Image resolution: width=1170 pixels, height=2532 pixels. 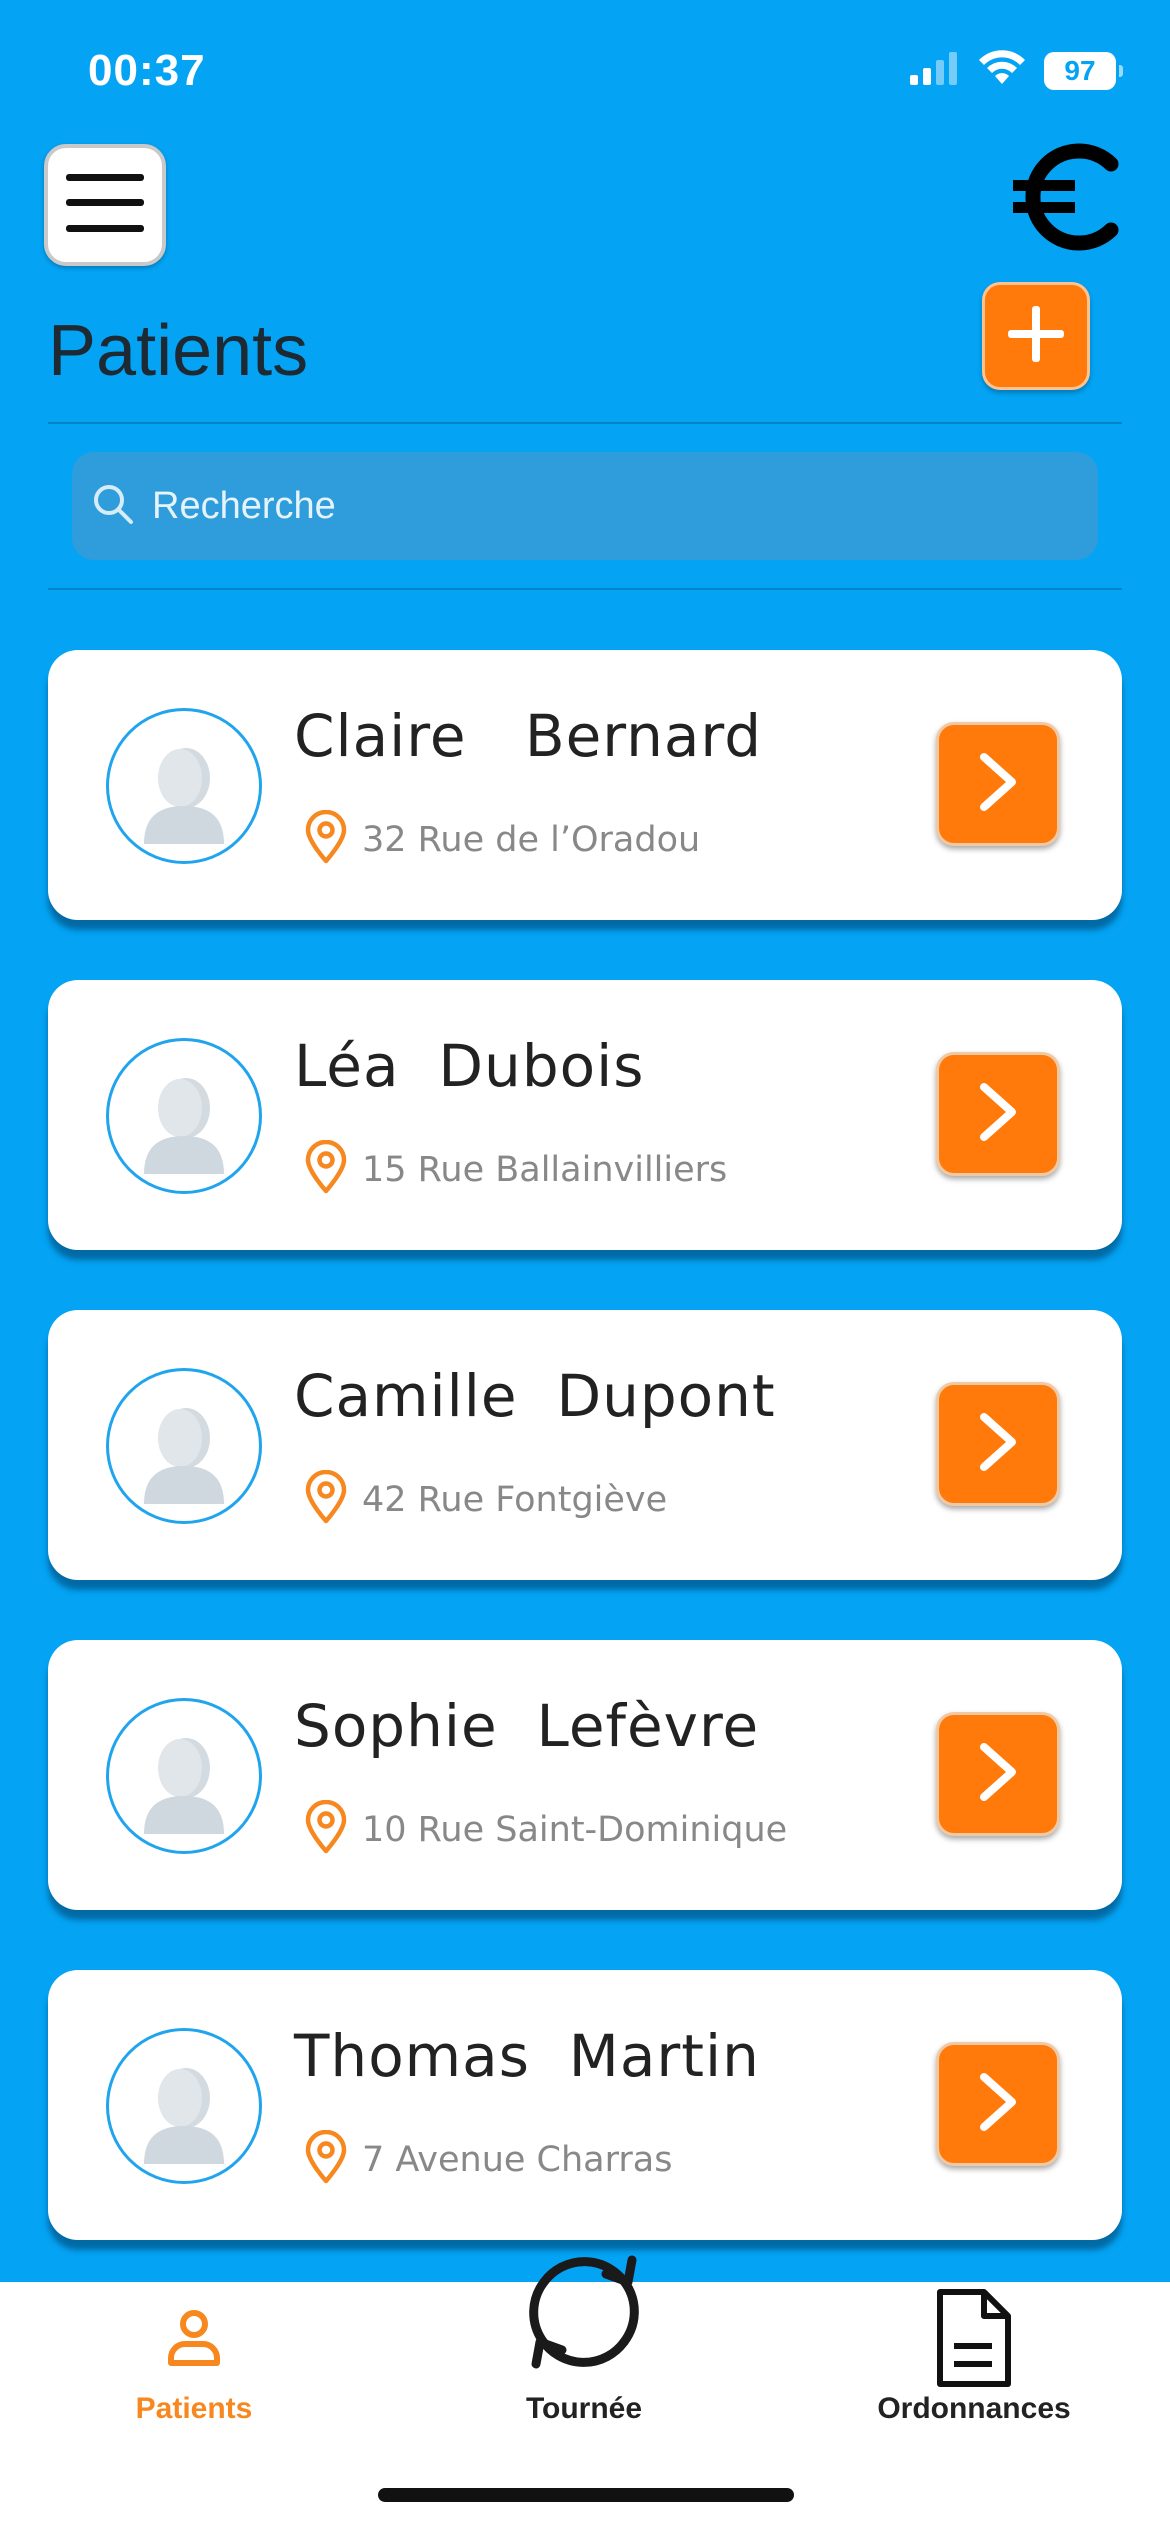 I want to click on search-icon, so click(x=113, y=506).